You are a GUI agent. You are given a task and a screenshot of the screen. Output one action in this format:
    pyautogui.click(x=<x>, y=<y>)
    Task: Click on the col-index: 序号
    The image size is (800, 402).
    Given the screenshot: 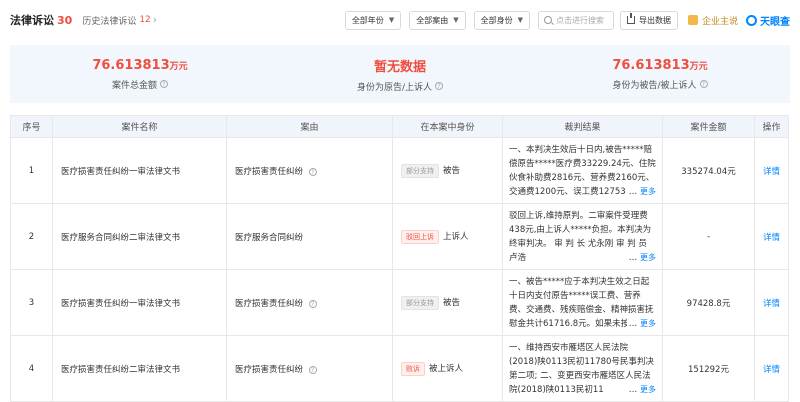 What is the action you would take?
    pyautogui.click(x=31, y=126)
    